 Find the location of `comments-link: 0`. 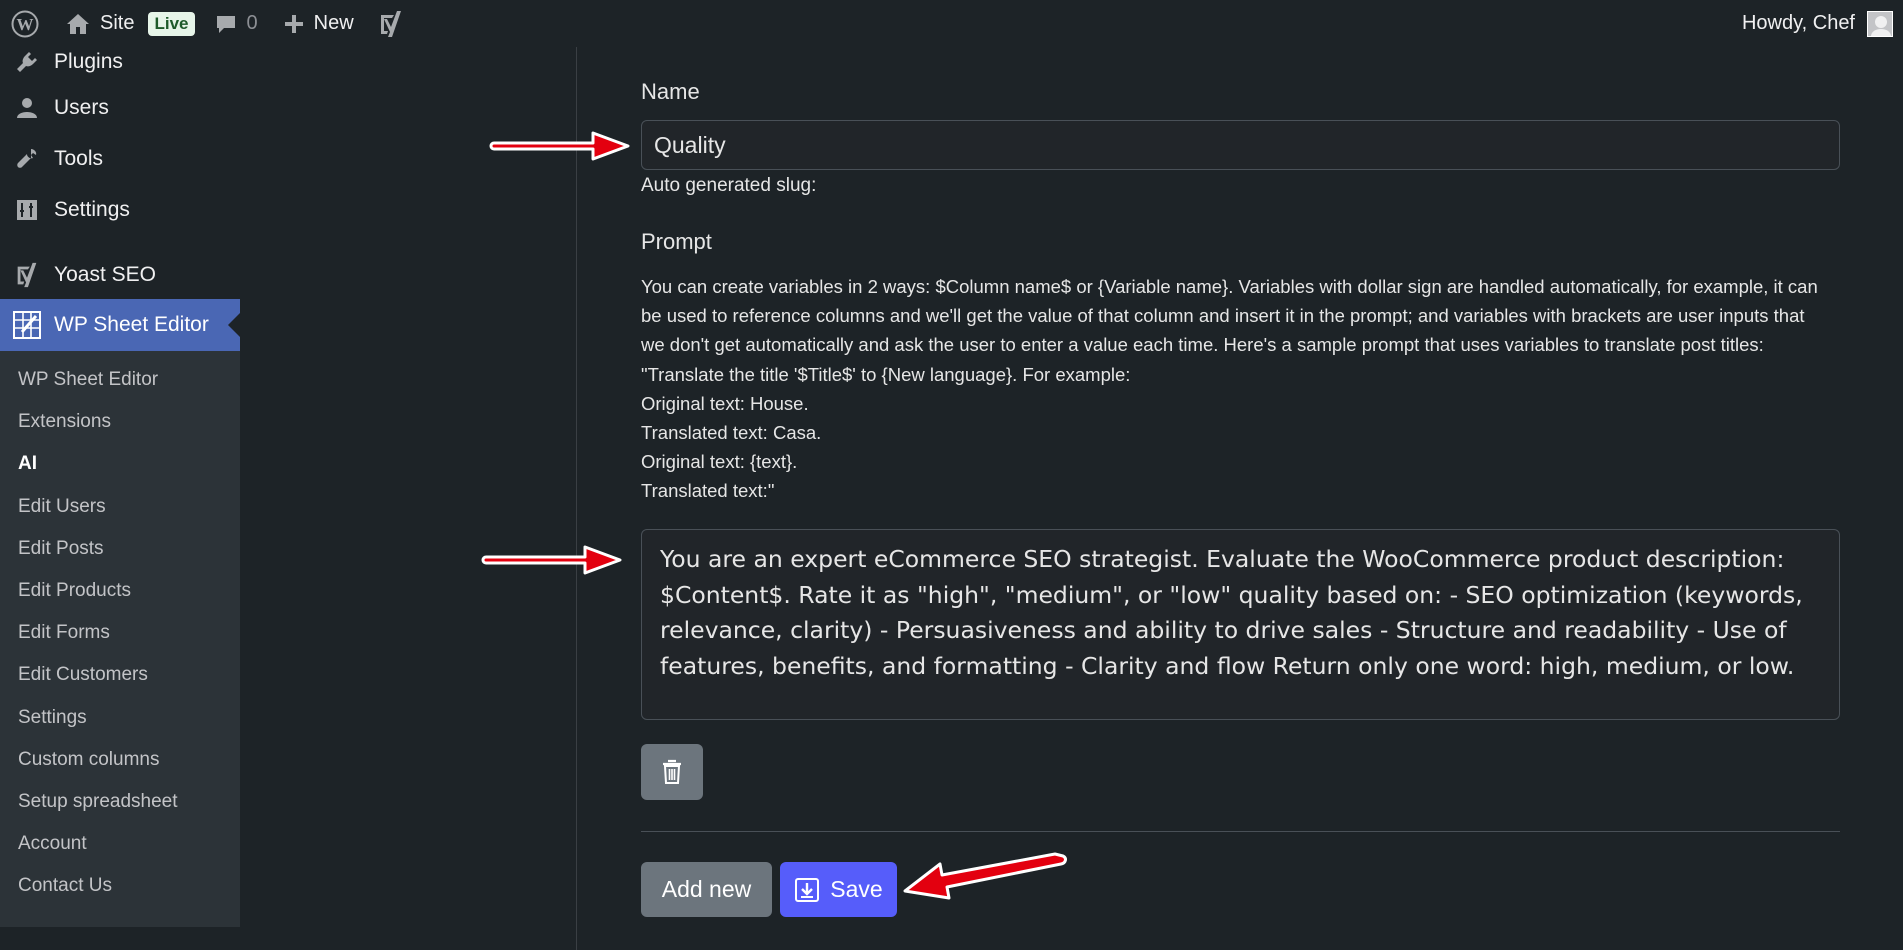

comments-link: 0 is located at coordinates (226, 23).